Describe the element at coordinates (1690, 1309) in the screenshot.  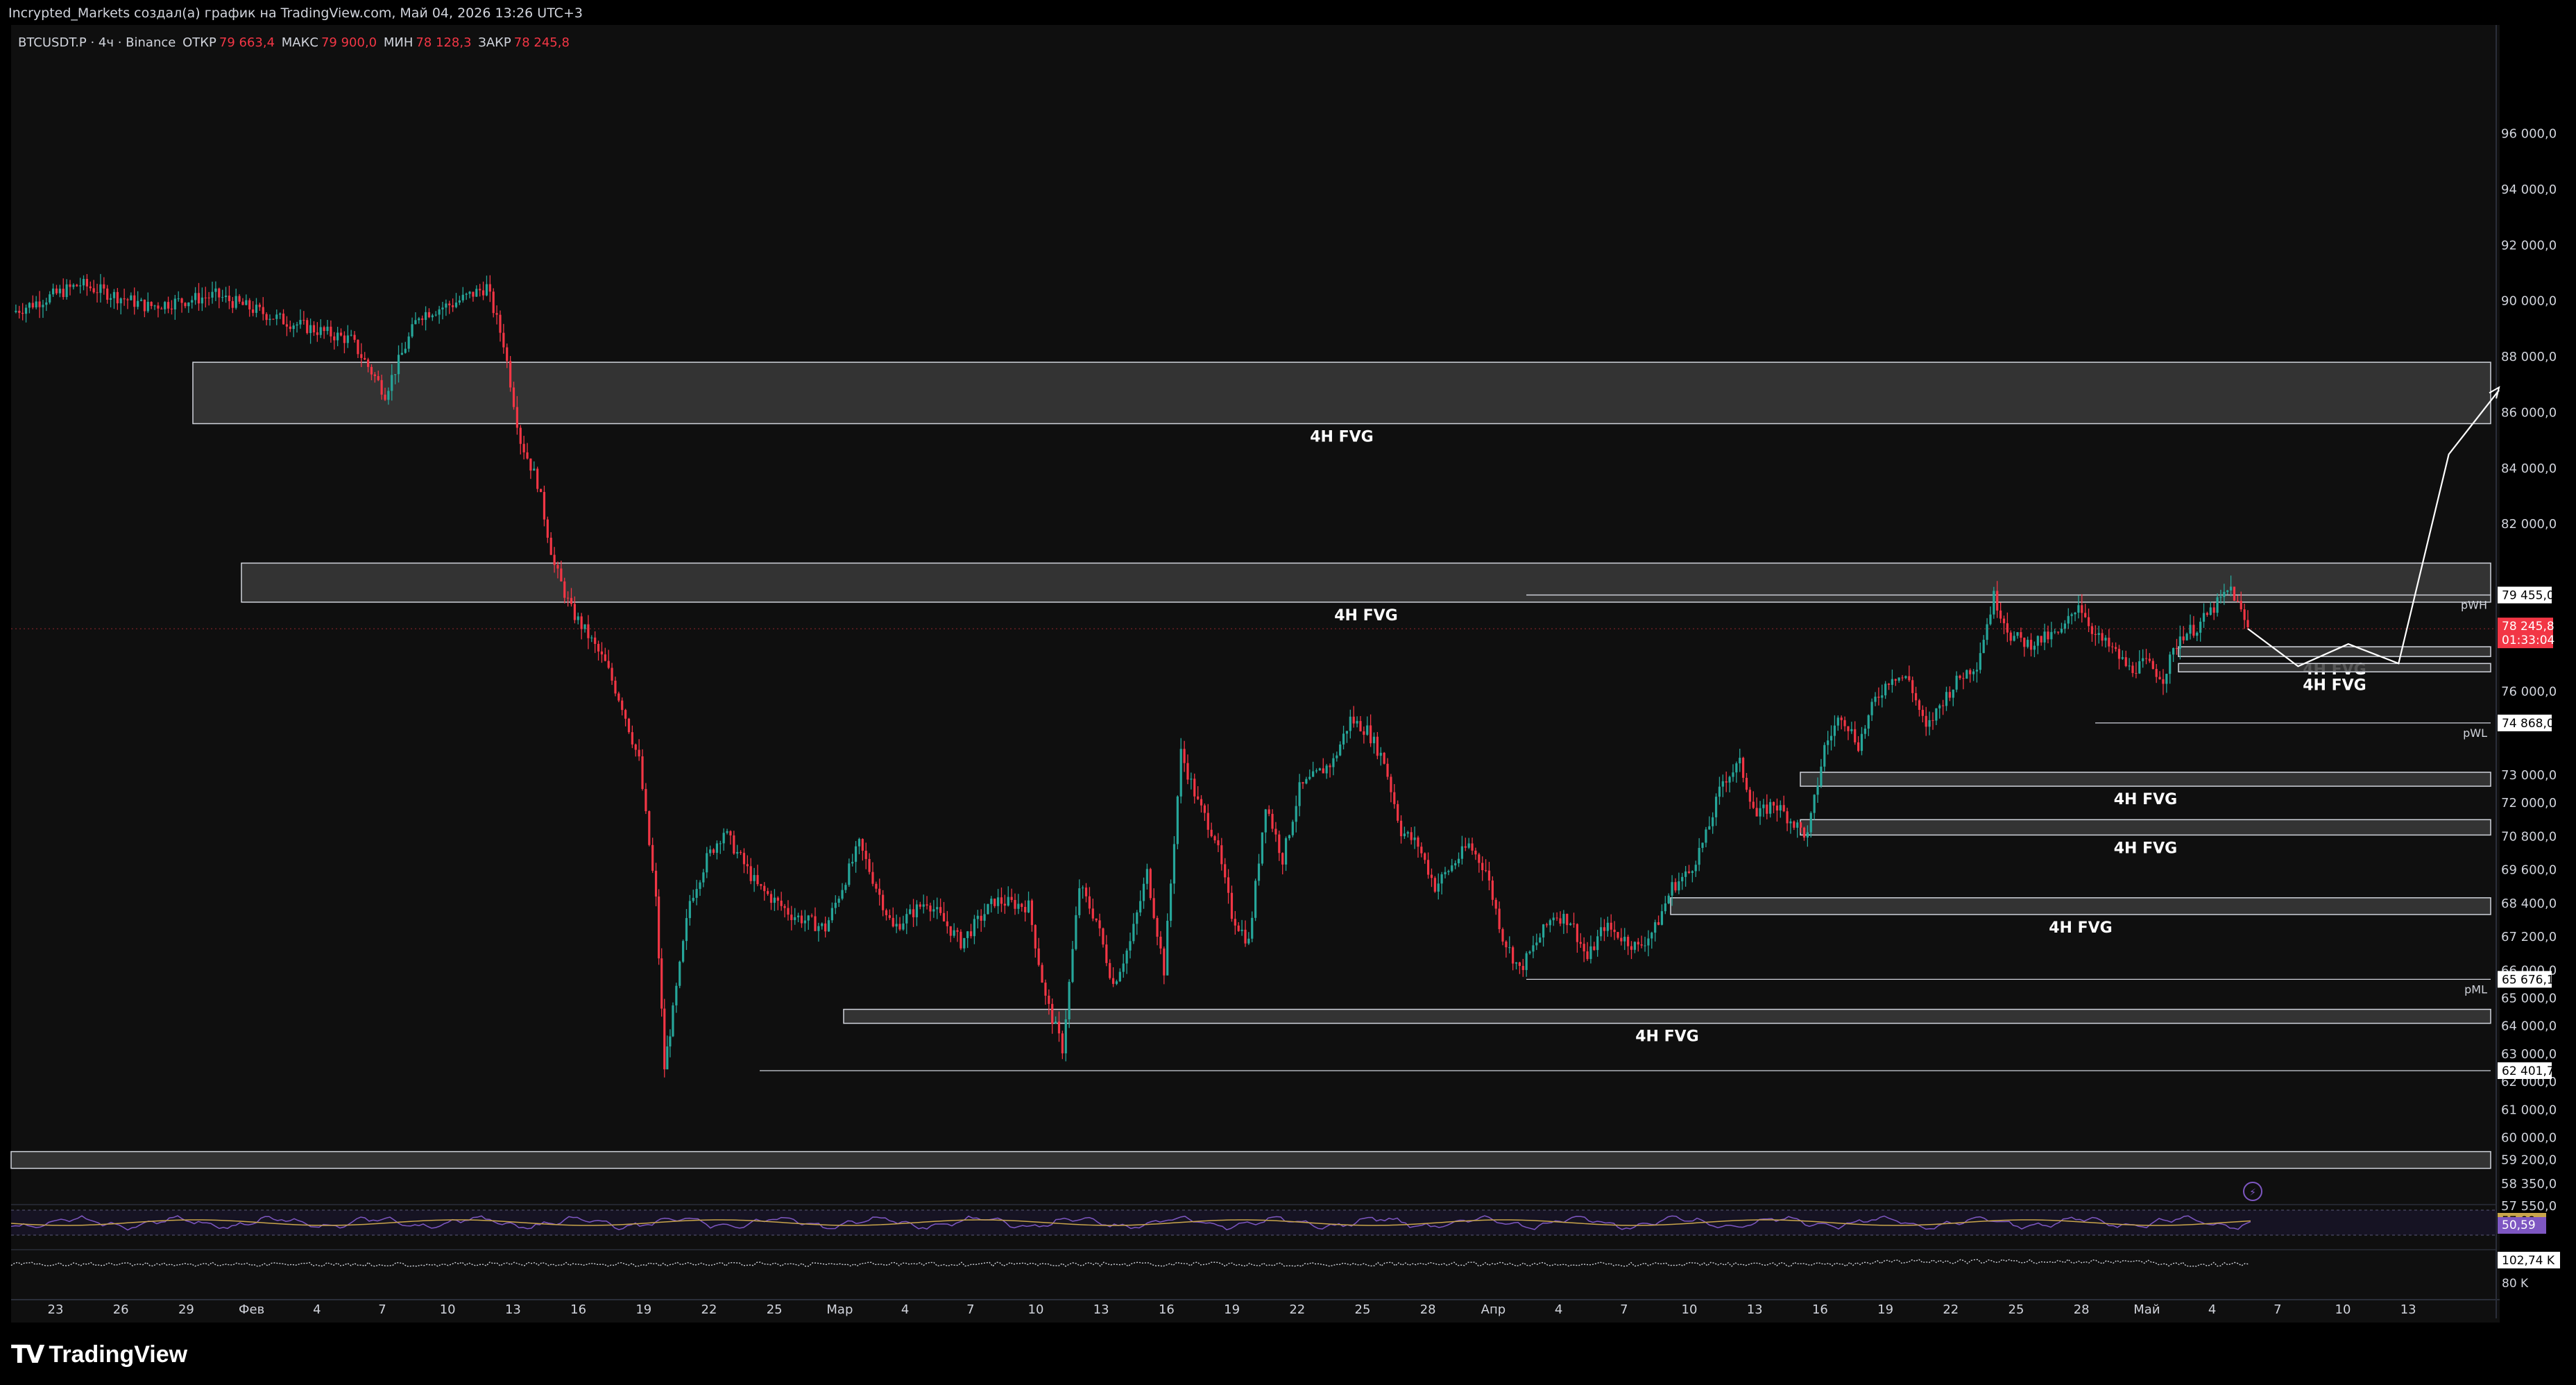
I see `x-tick-label: 10` at that location.